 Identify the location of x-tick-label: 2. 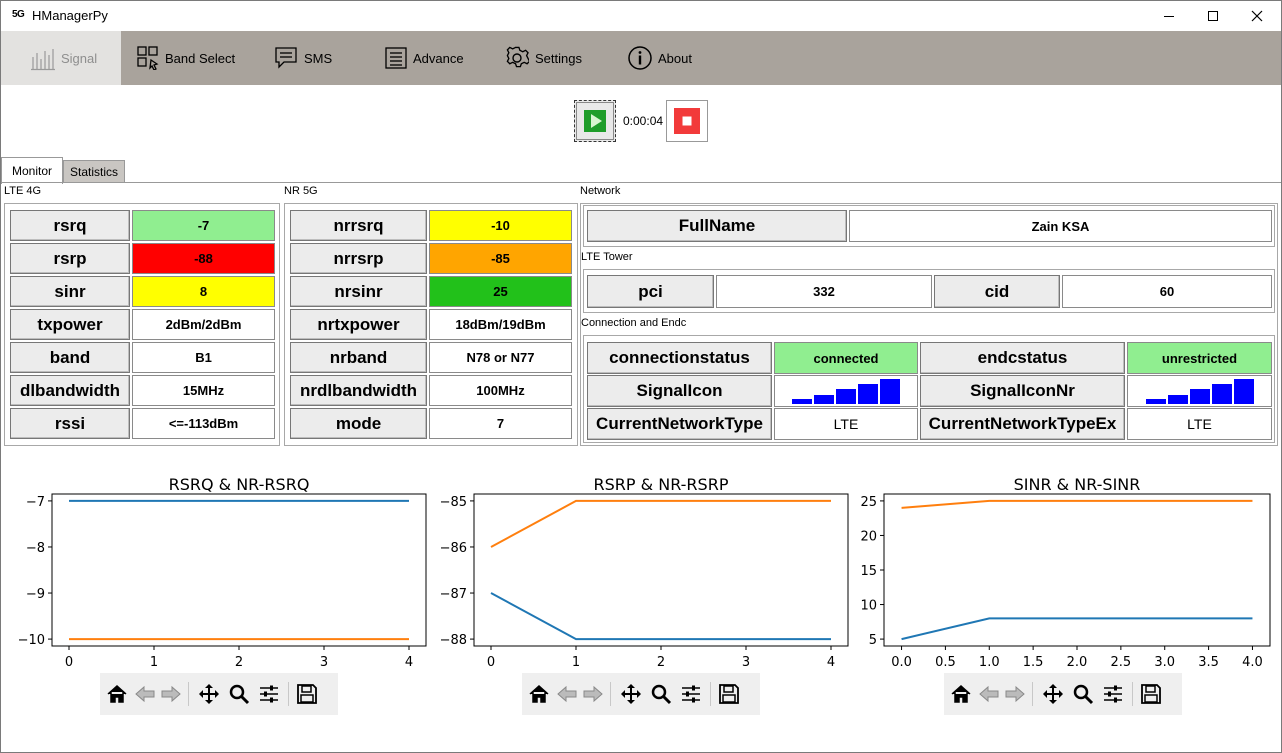
(661, 662).